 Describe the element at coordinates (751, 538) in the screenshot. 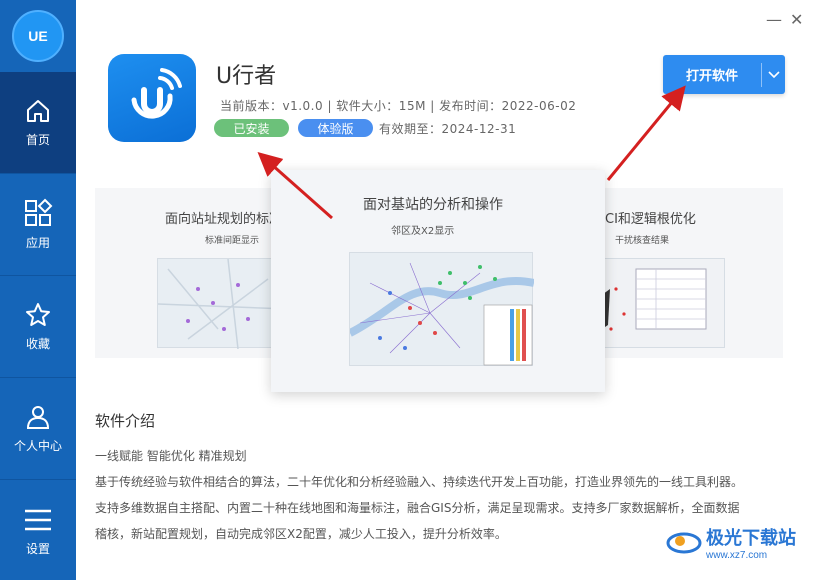

I see `watermark-text: 极光下载站` at that location.